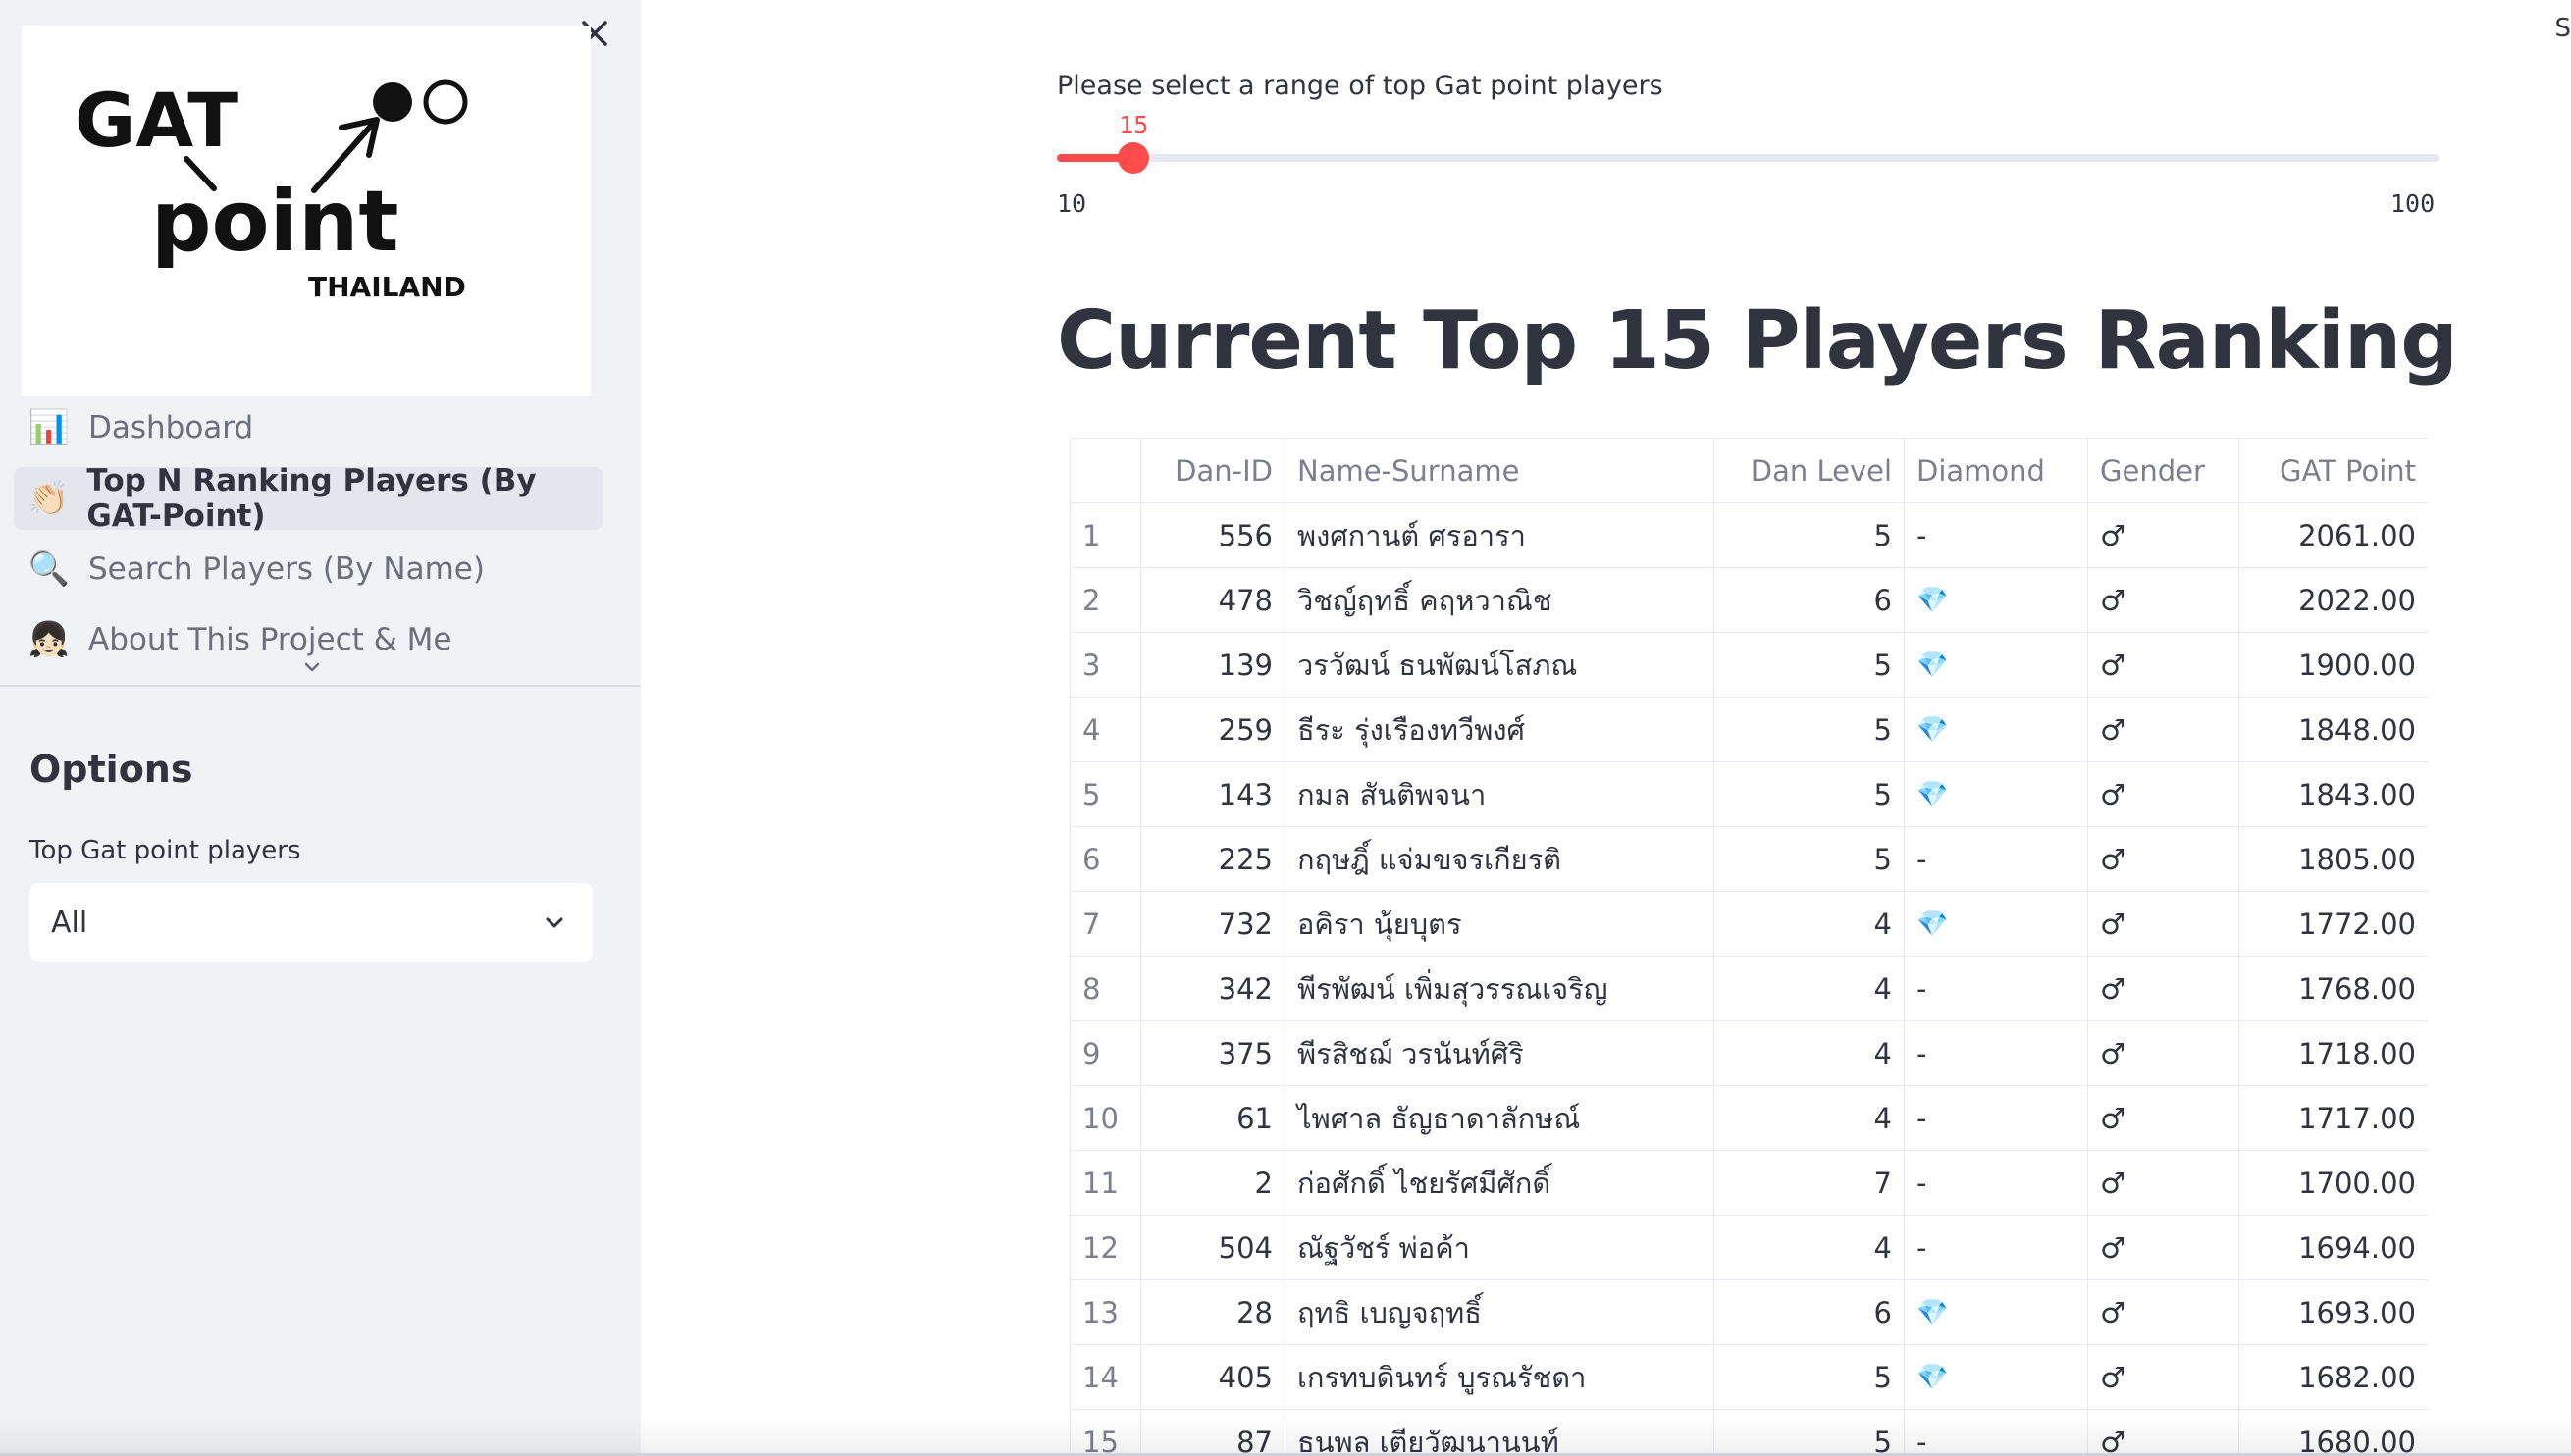  Describe the element at coordinates (1213, 1377) in the screenshot. I see `cell-dan-id: 405` at that location.